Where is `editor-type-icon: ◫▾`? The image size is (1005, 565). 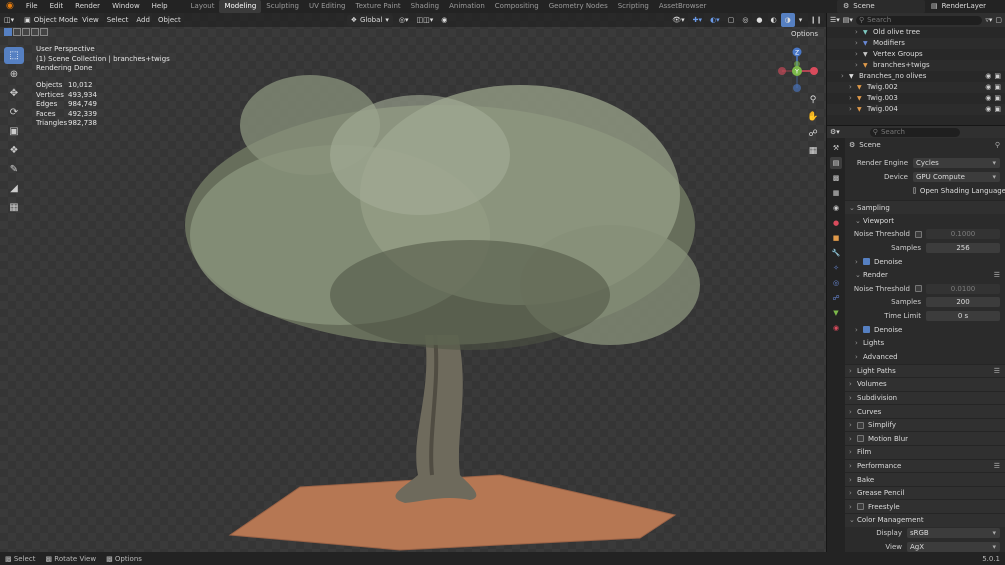
editor-type-icon: ◫▾ is located at coordinates (9, 20).